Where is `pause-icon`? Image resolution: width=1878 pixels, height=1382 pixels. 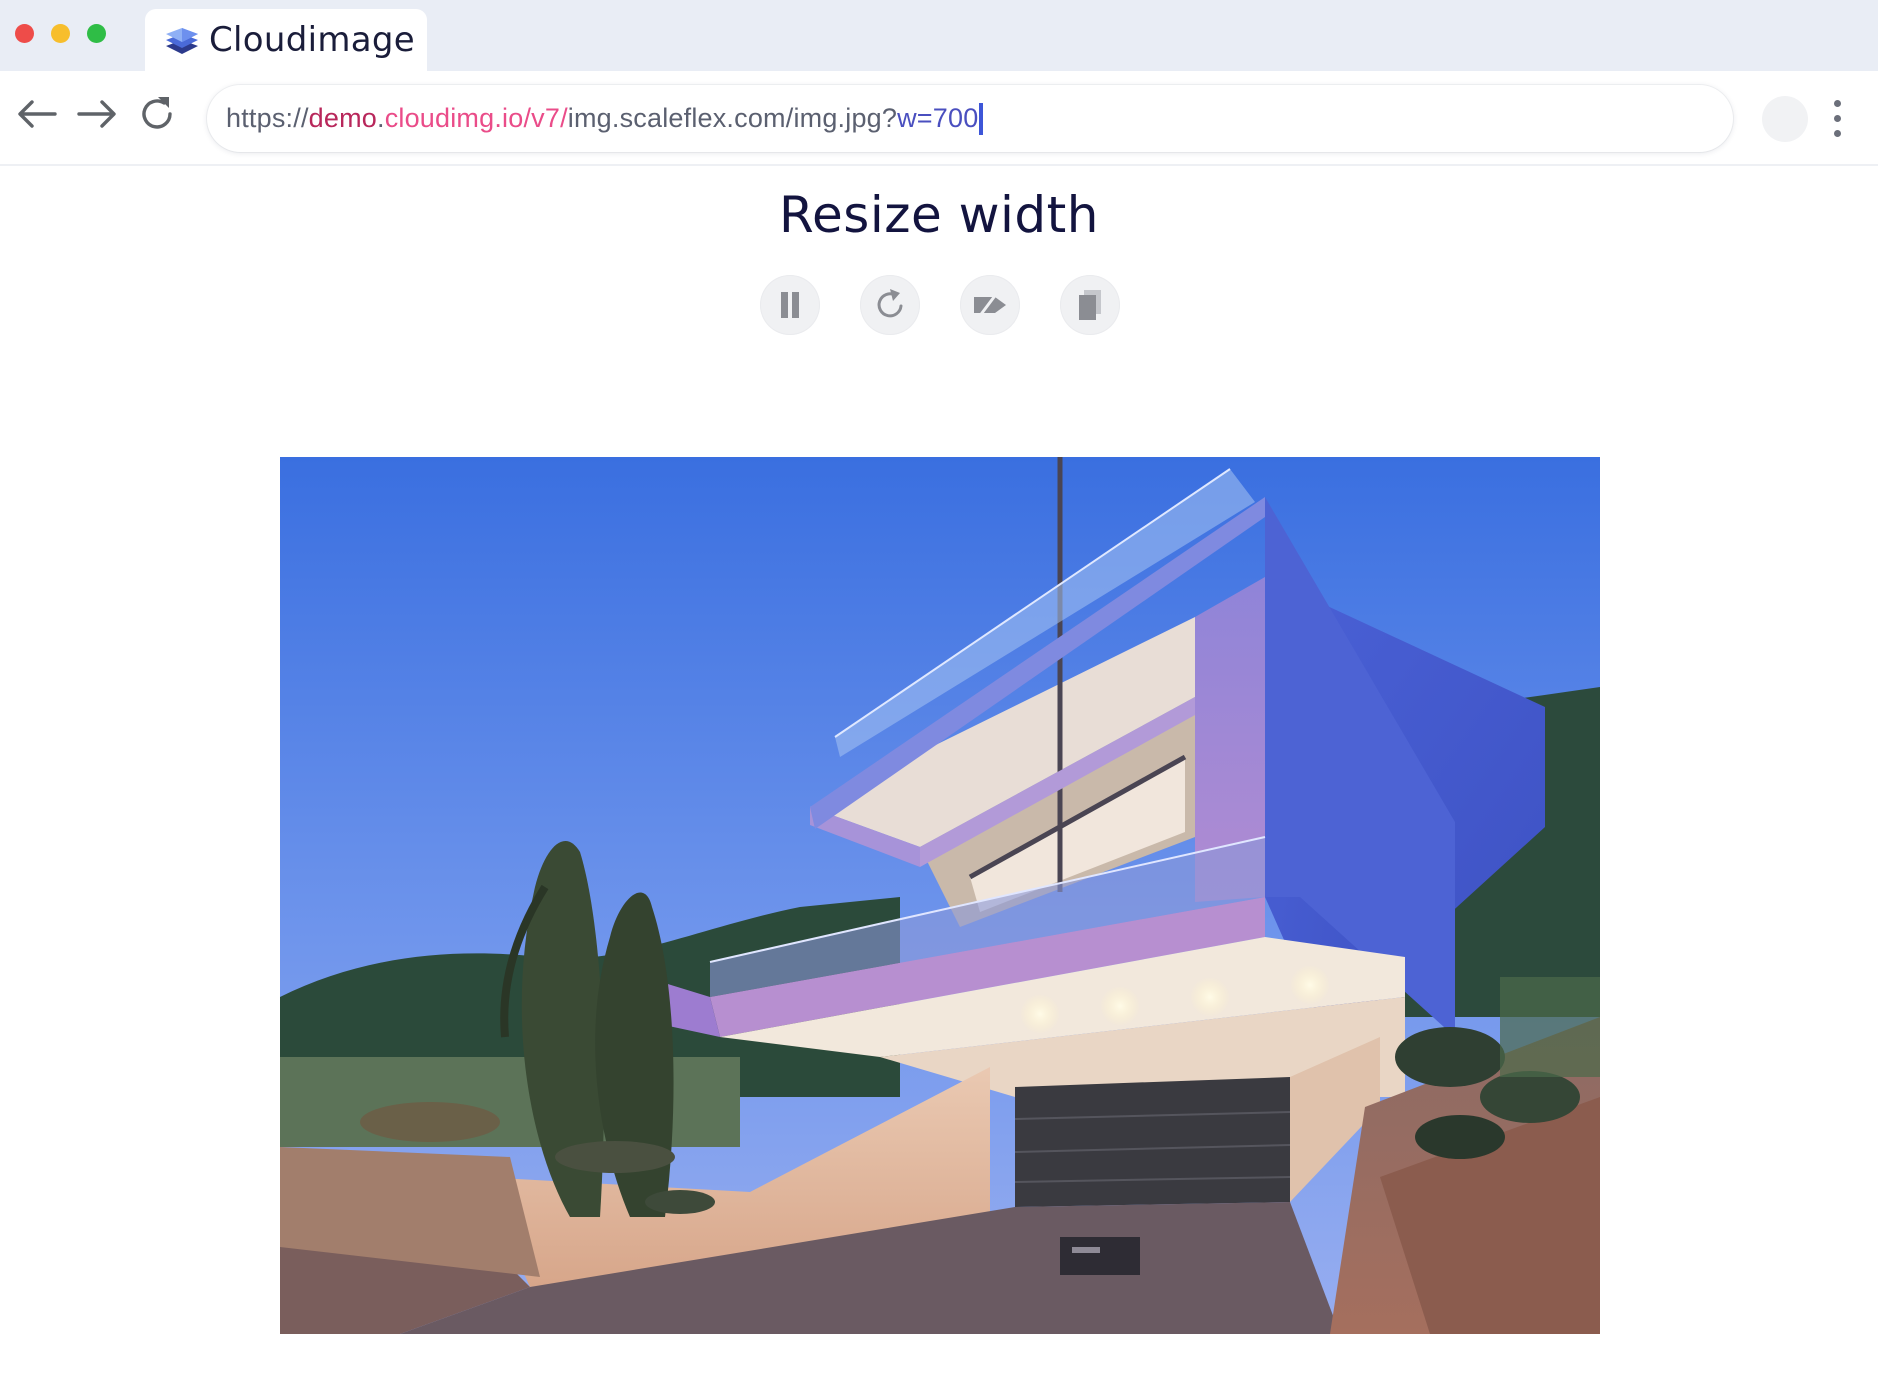 pause-icon is located at coordinates (790, 305).